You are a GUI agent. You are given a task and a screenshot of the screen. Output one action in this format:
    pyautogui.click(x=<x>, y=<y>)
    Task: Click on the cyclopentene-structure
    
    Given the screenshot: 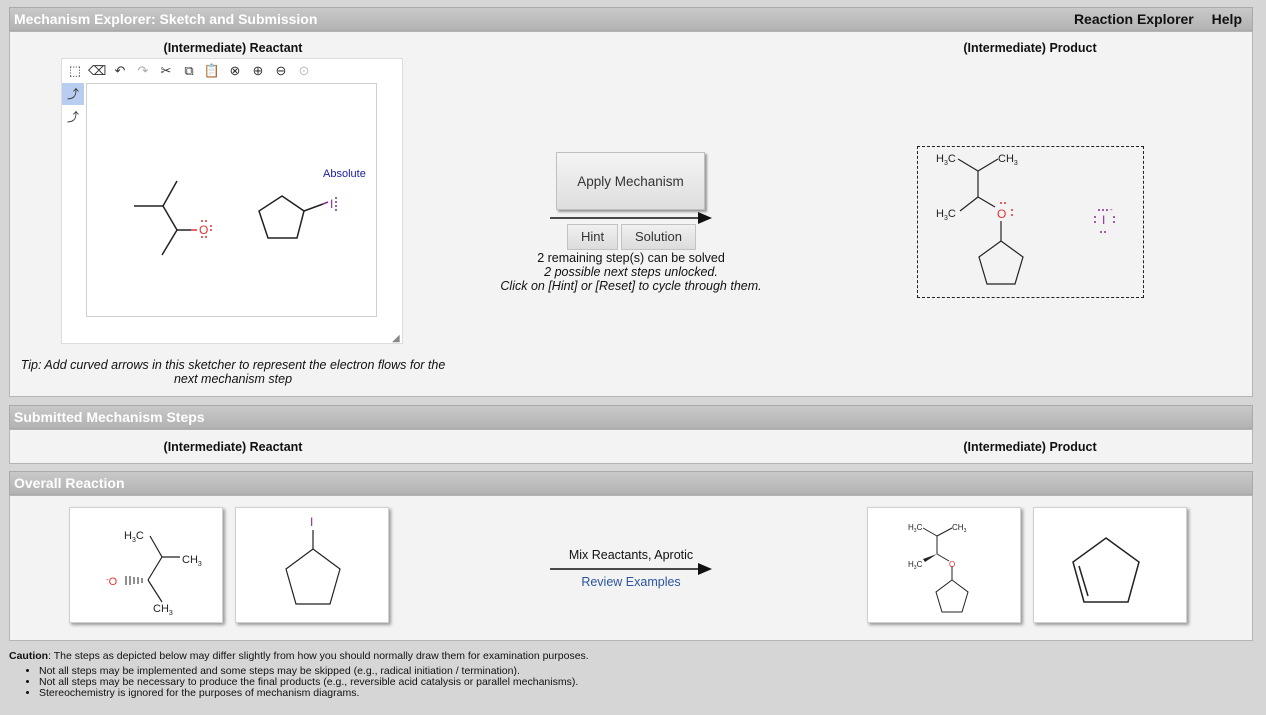 What is the action you would take?
    pyautogui.click(x=1106, y=570)
    